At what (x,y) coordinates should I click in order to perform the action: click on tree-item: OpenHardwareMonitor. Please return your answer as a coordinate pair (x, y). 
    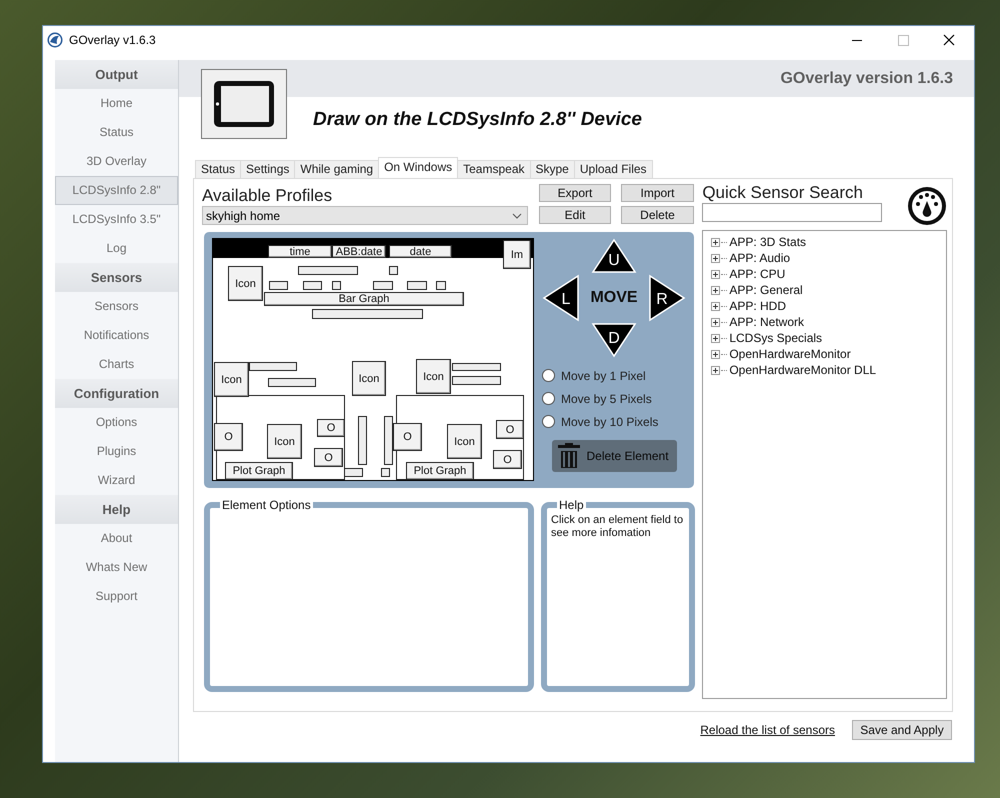
    Looking at the image, I should click on (790, 354).